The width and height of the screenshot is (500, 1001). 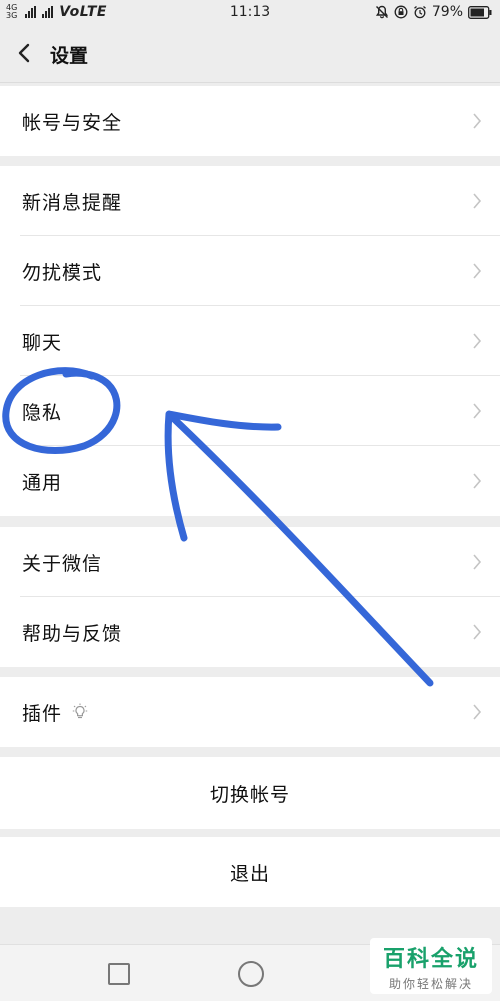 What do you see at coordinates (72, 203) in the screenshot?
I see `settings-item-label: 新消息提醒` at bounding box center [72, 203].